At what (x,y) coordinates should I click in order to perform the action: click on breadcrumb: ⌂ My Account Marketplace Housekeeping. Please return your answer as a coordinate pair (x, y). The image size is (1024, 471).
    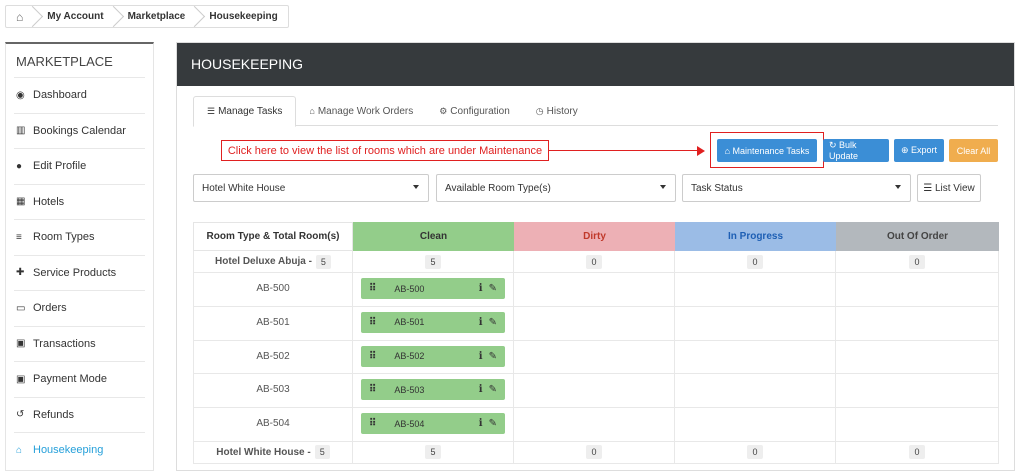
    Looking at the image, I should click on (147, 16).